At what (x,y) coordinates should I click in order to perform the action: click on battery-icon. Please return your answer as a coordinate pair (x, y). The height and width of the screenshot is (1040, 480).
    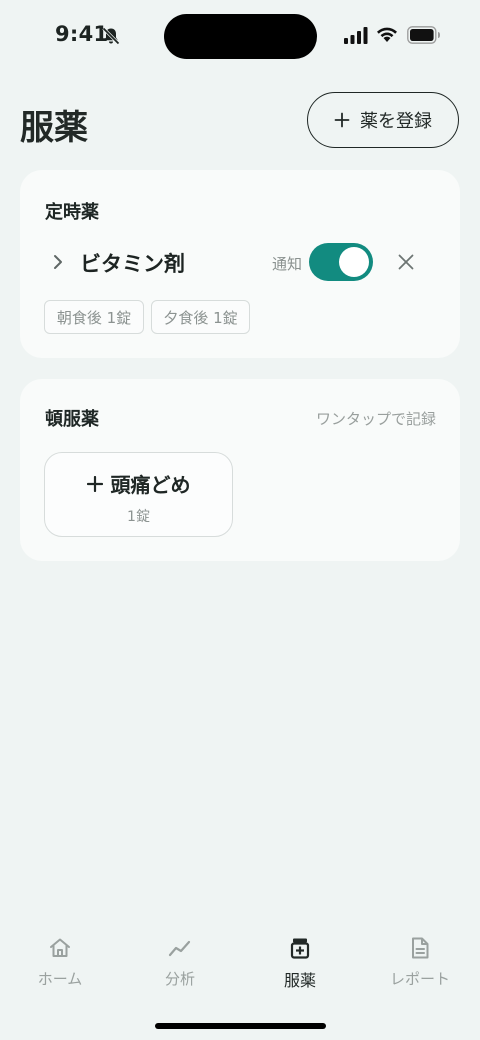
    Looking at the image, I should click on (423, 35).